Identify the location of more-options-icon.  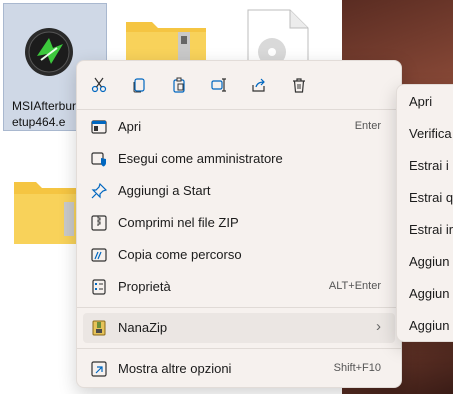
(99, 369).